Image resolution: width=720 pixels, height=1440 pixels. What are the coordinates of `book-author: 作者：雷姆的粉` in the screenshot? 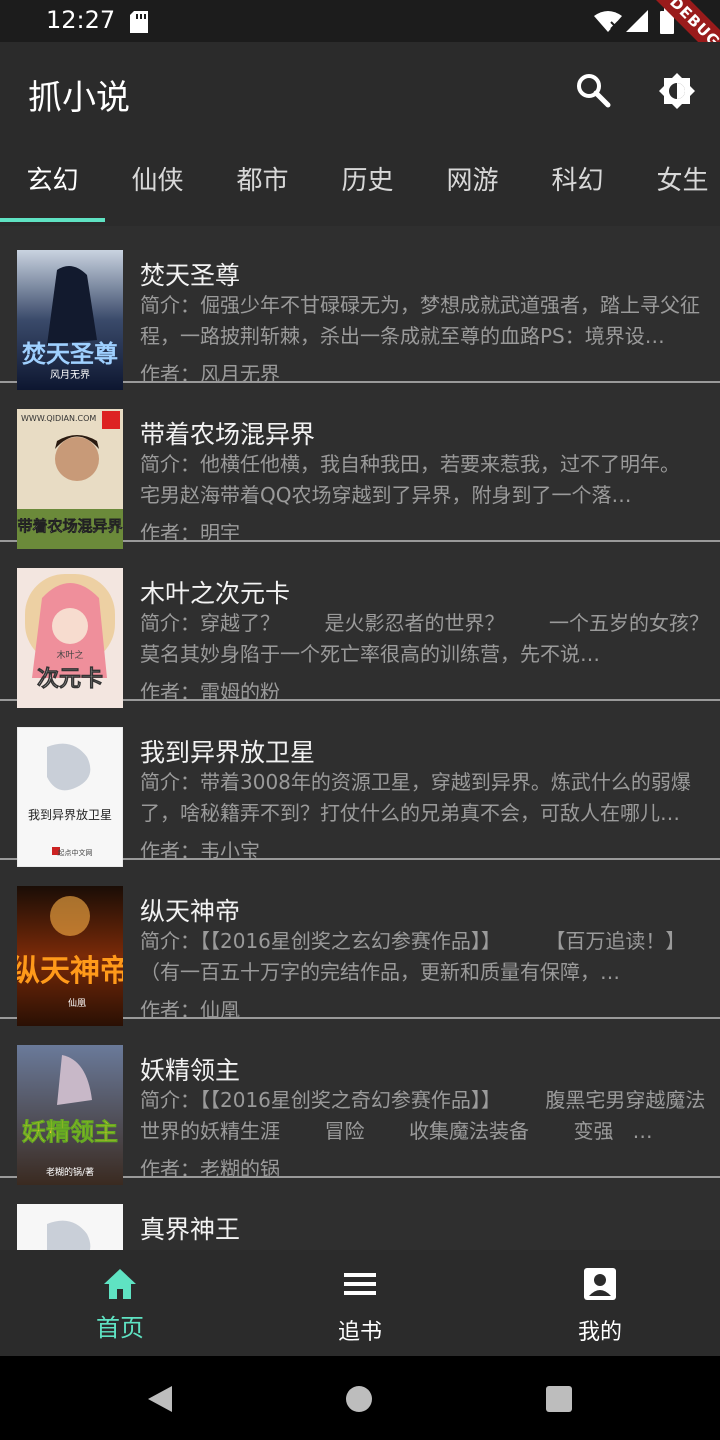 It's located at (210, 692).